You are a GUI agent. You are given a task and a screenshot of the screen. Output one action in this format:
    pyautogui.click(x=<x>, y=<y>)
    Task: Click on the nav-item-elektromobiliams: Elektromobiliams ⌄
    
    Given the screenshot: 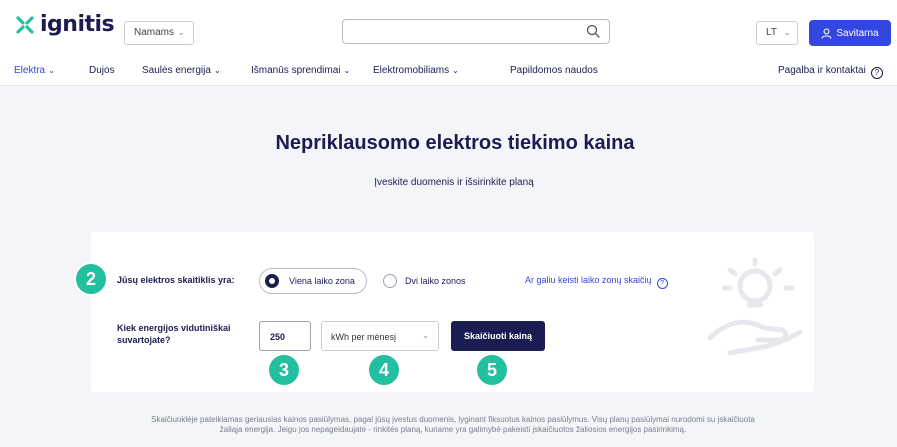 What is the action you would take?
    pyautogui.click(x=416, y=70)
    